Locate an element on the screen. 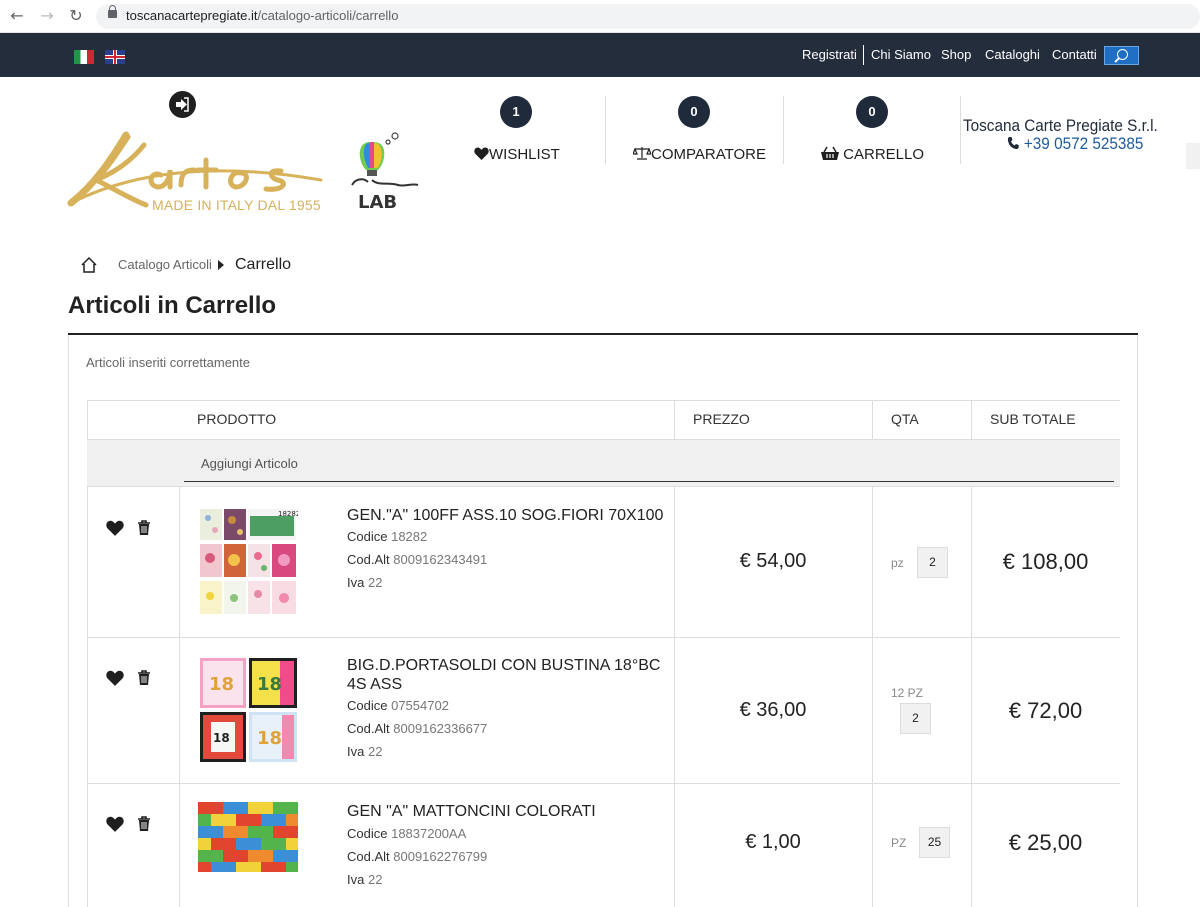 Image resolution: width=1200 pixels, height=907 pixels. lock-icon is located at coordinates (112, 11).